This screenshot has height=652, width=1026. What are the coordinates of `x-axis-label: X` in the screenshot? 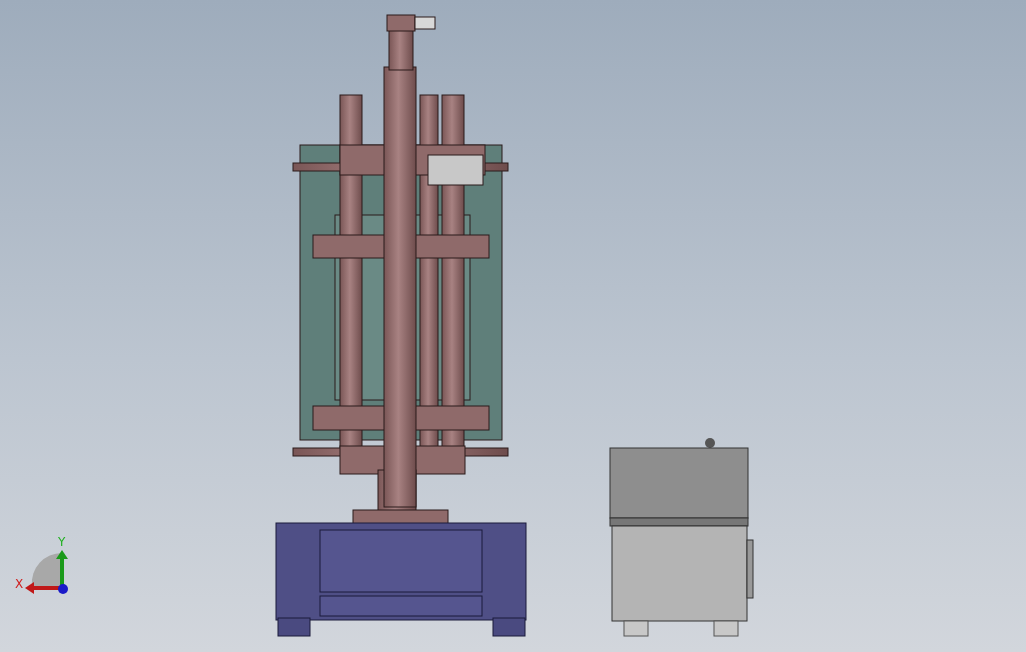 It's located at (19, 584).